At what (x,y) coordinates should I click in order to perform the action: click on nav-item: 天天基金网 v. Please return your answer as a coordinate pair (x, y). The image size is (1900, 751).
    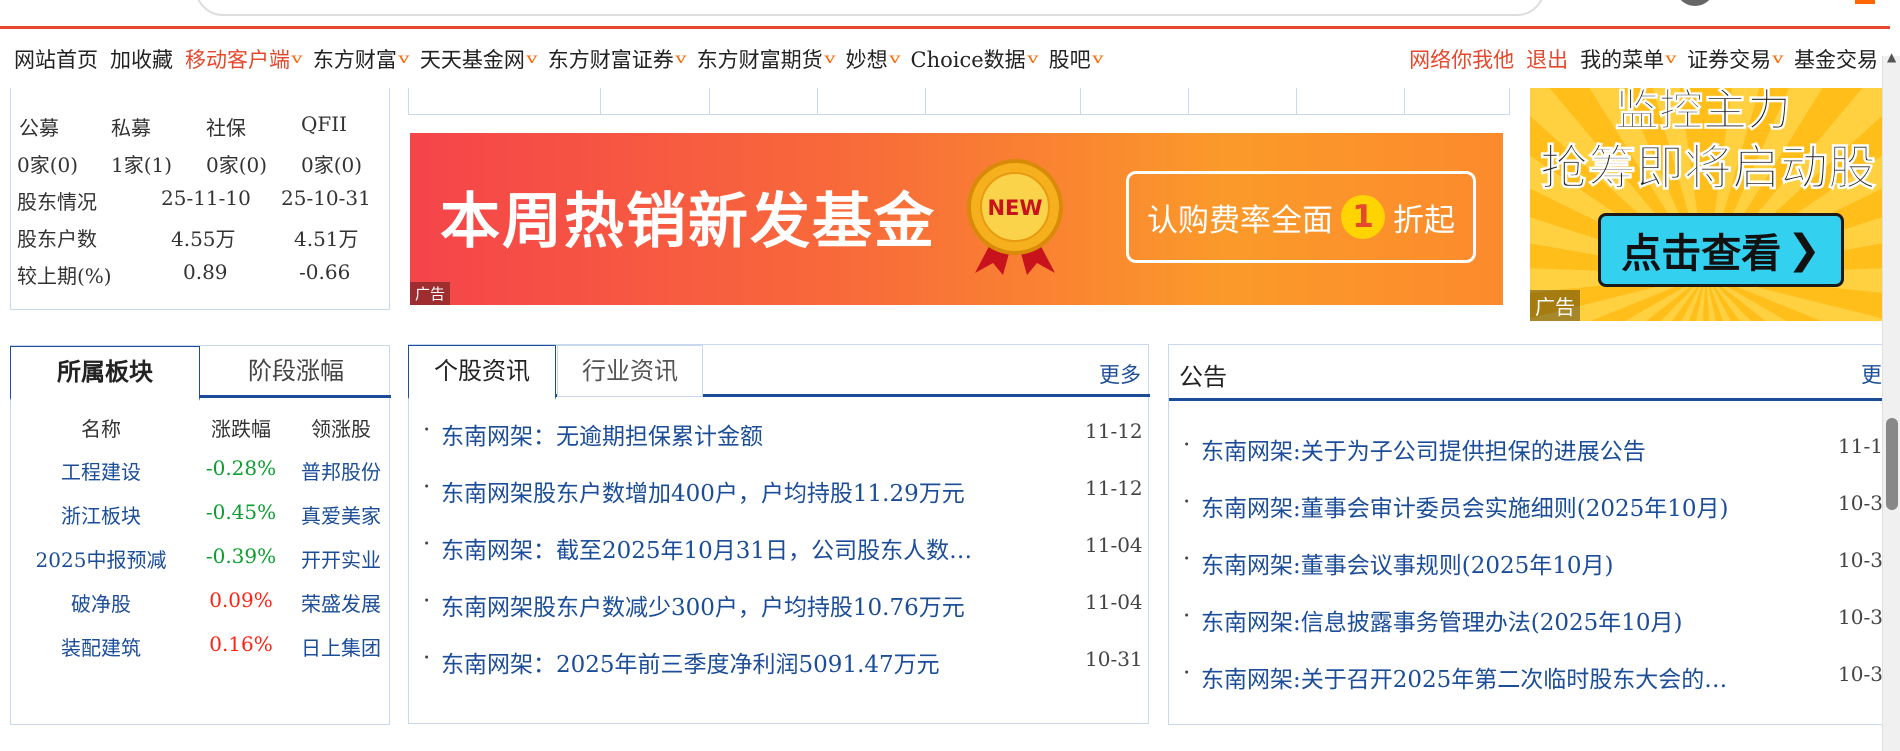
    Looking at the image, I should click on (479, 59).